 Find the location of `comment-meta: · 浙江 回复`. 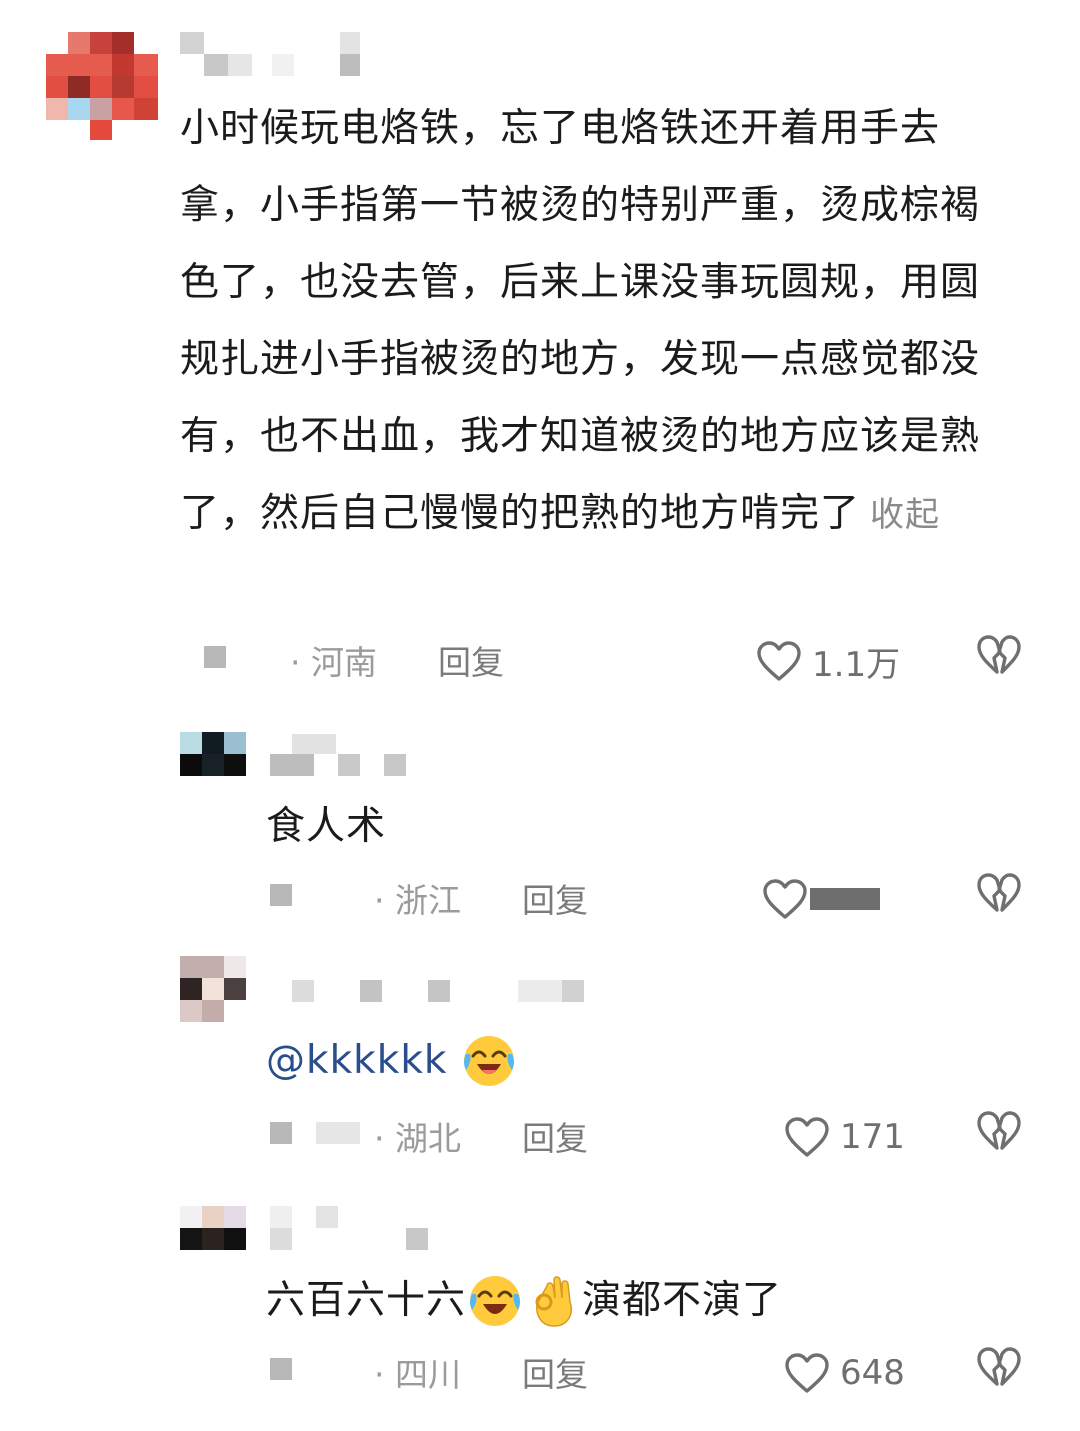

comment-meta: · 浙江 回复 is located at coordinates (540, 898).